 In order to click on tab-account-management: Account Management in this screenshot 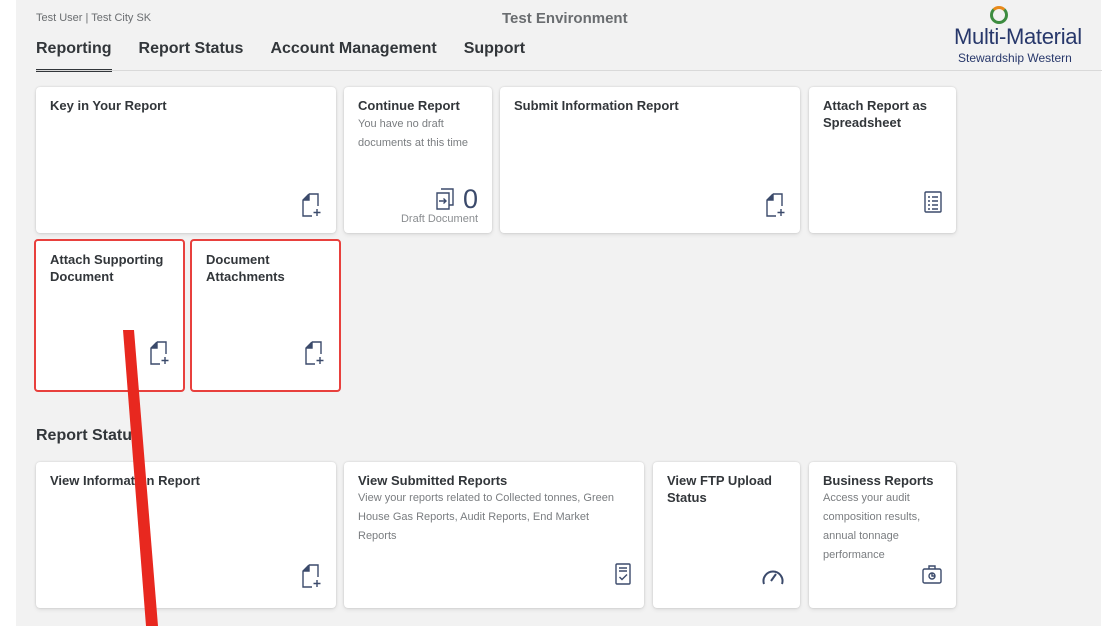, I will do `click(353, 56)`.